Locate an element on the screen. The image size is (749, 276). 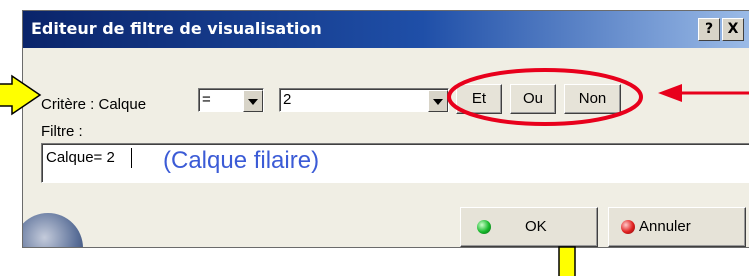
yellow-arrow-left is located at coordinates (21, 95).